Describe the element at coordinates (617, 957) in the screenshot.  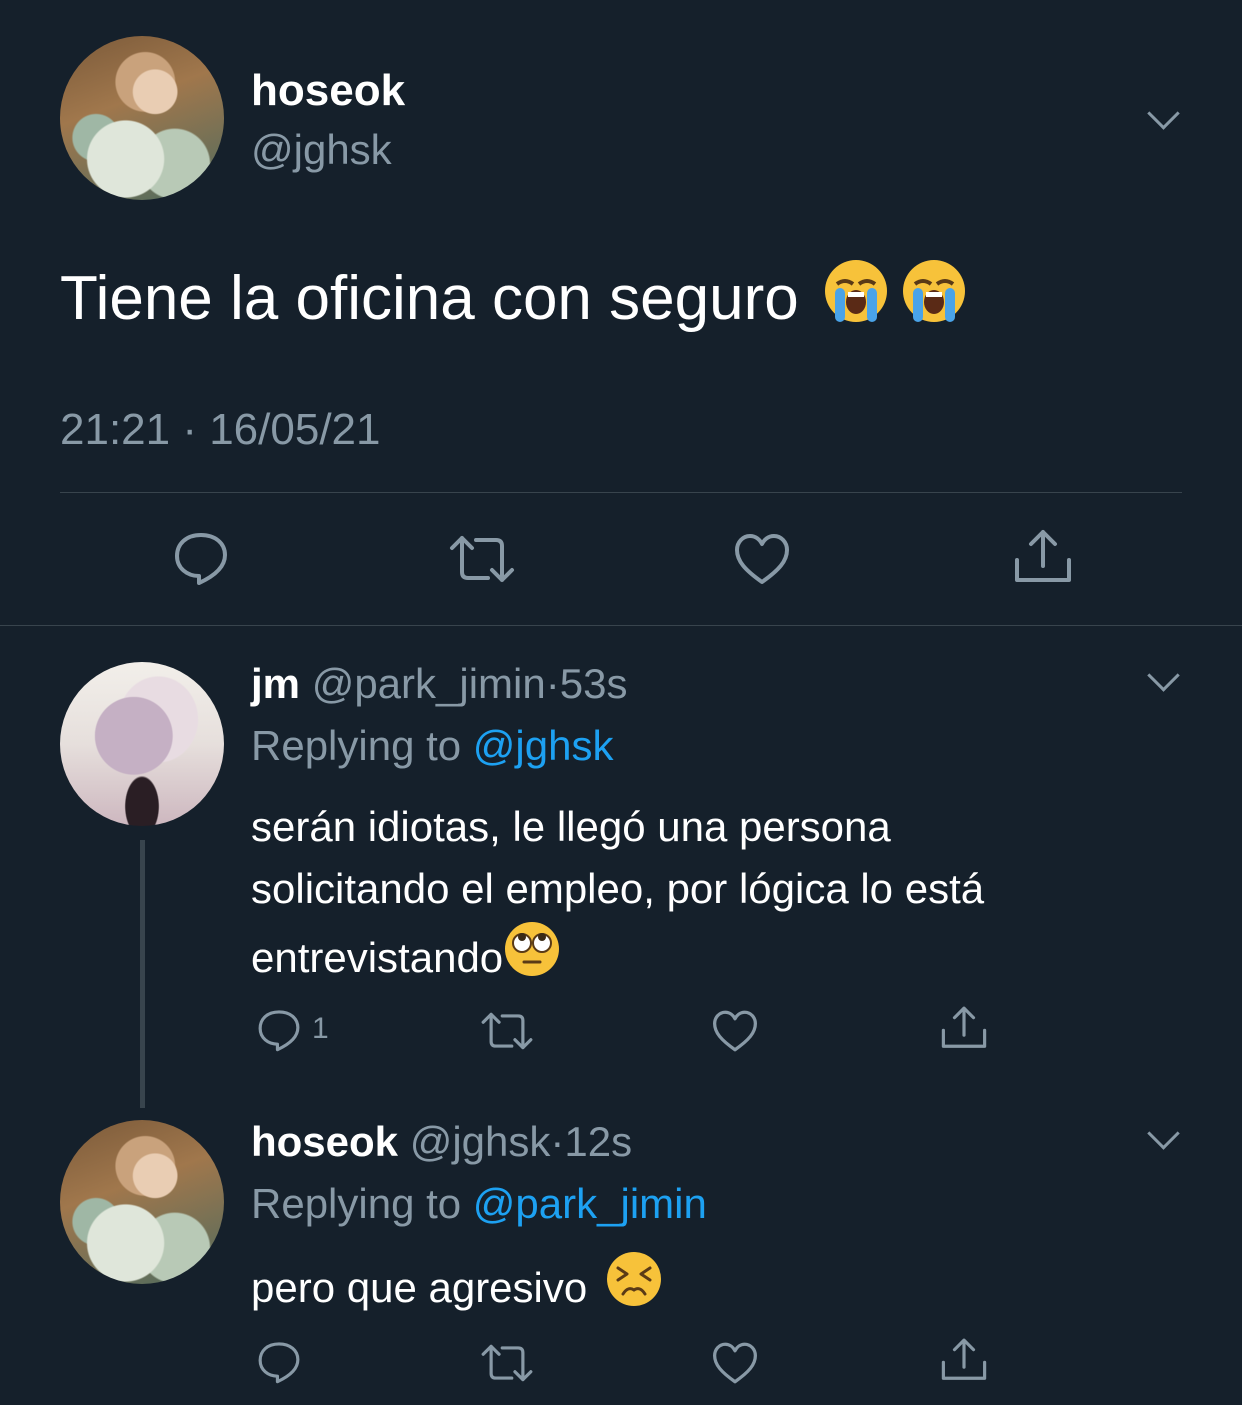
I see `reply-text-line: entrevistando` at that location.